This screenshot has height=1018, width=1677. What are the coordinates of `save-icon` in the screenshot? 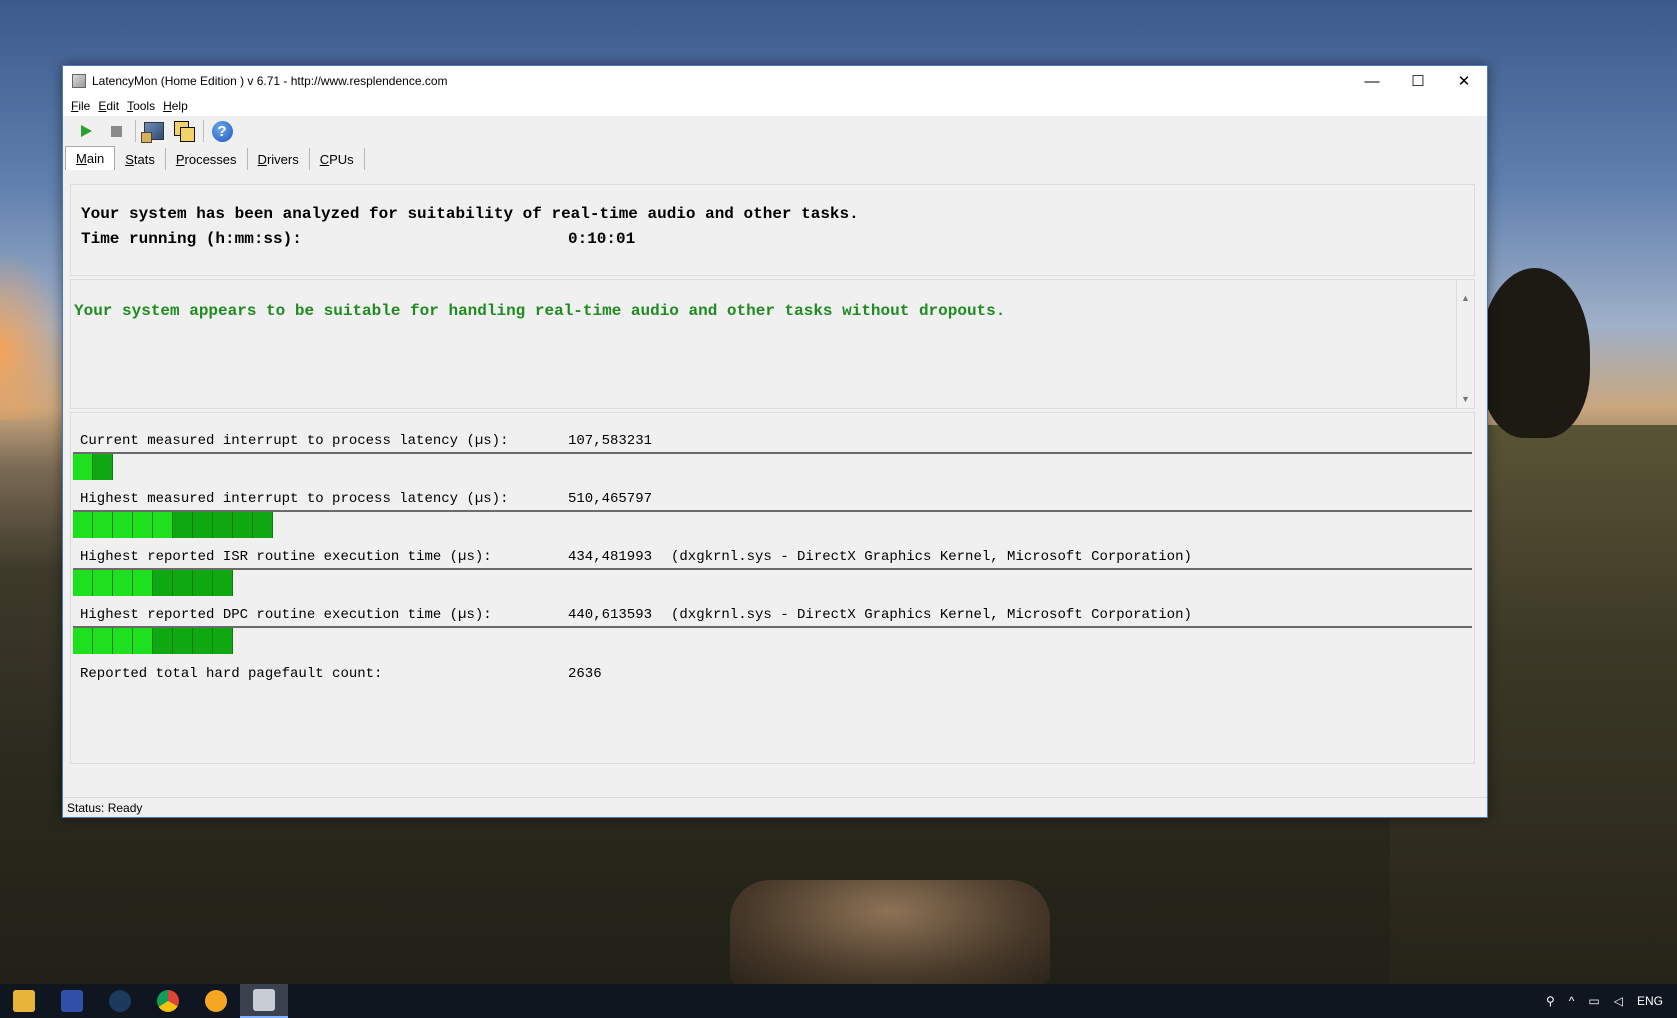 It's located at (72, 1001).